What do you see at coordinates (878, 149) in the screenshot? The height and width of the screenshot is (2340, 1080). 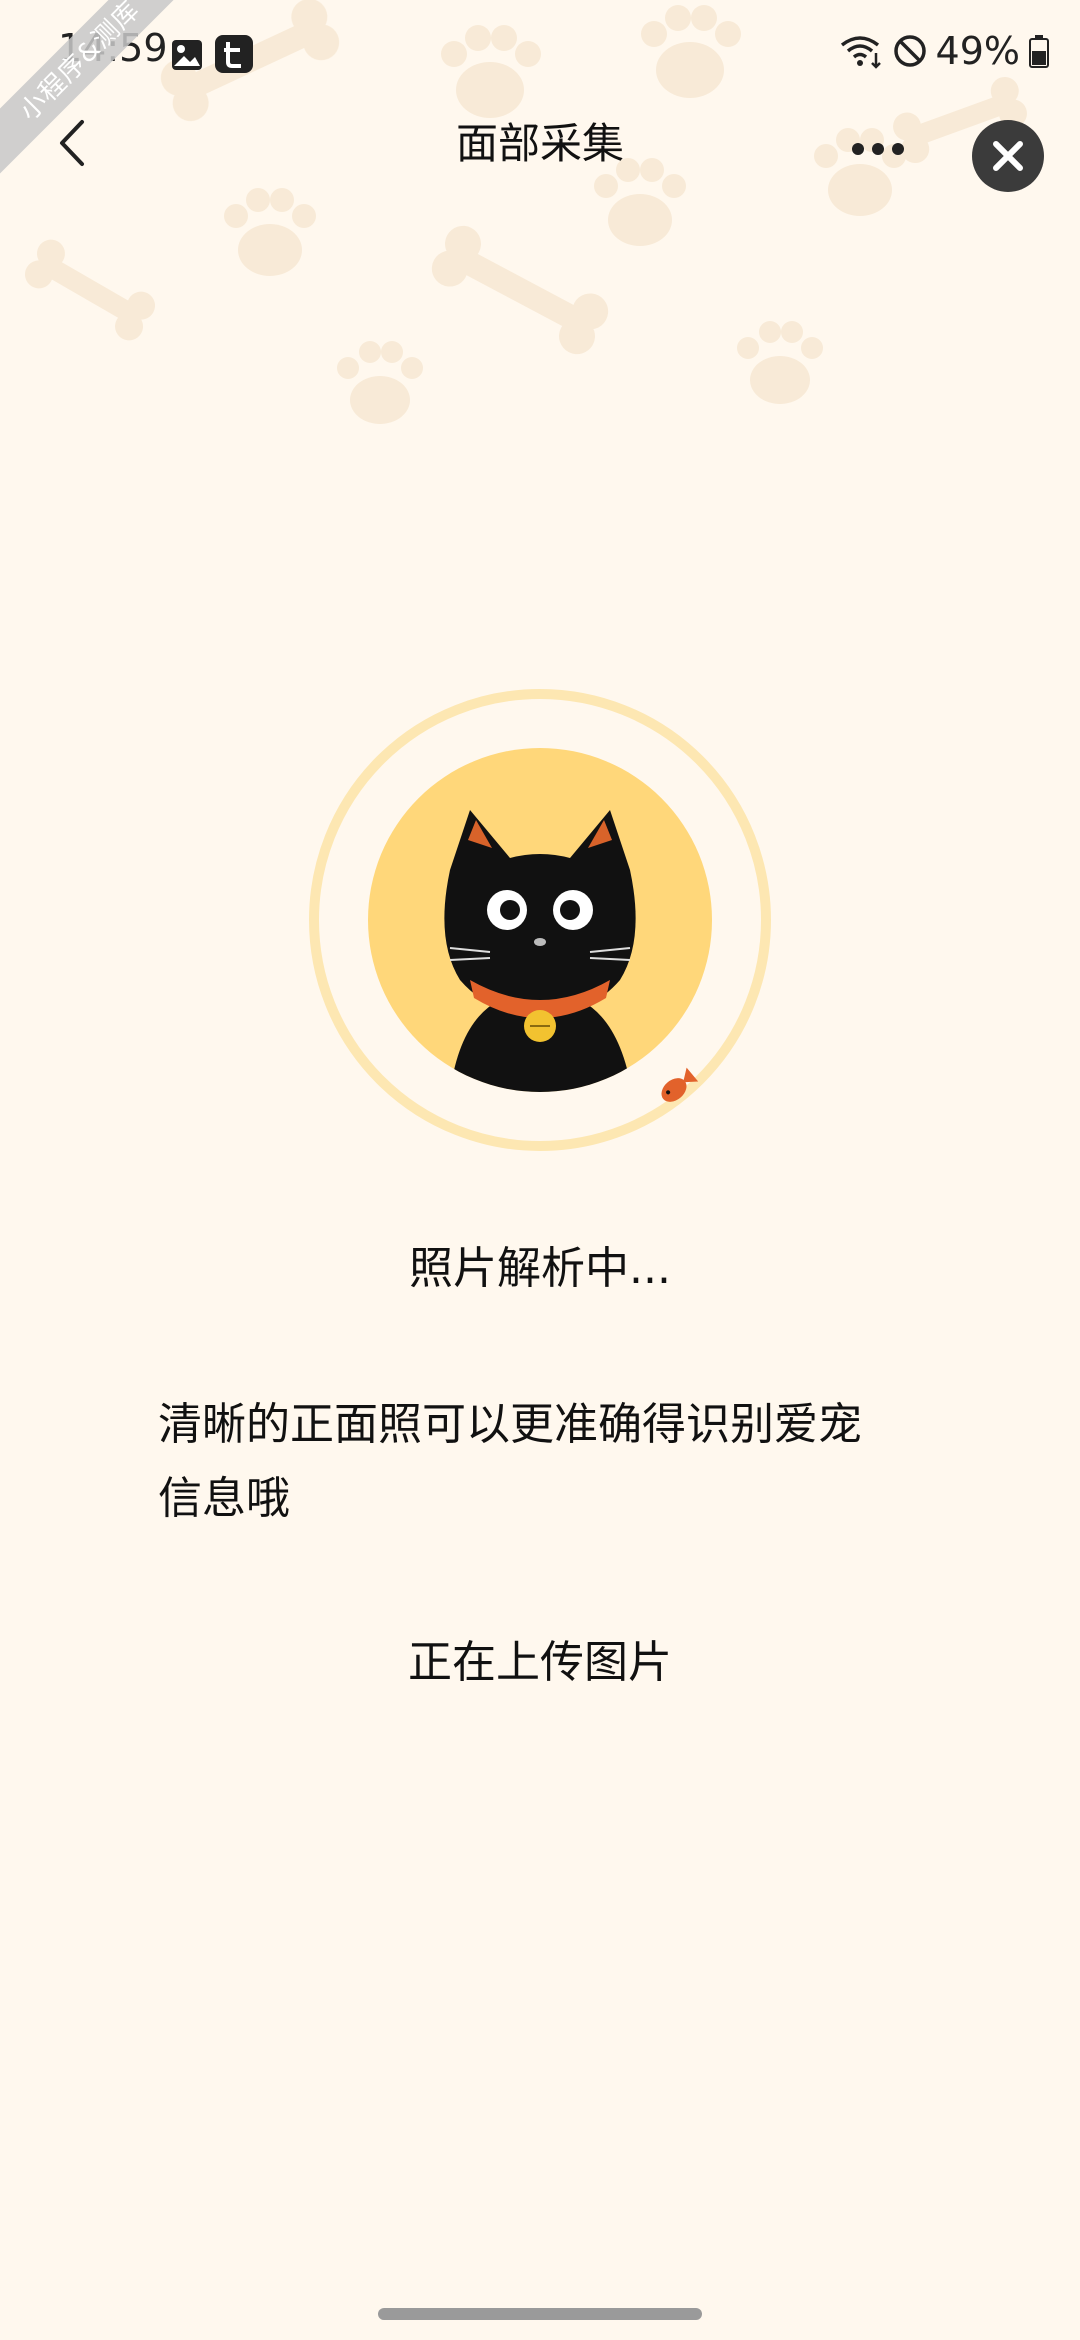 I see `more-options-icon` at bounding box center [878, 149].